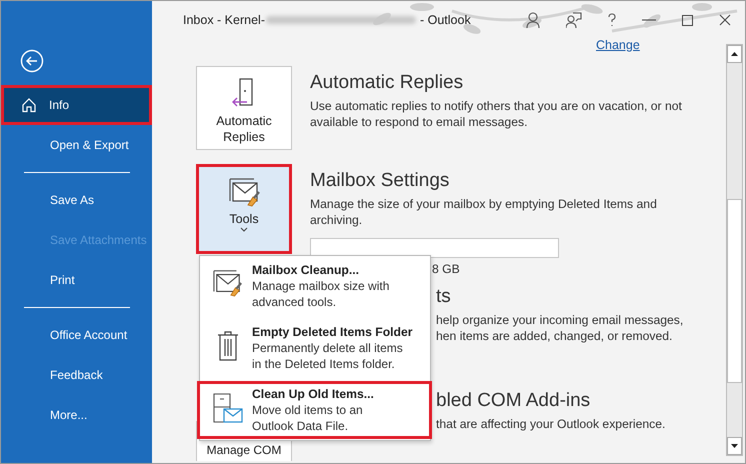  What do you see at coordinates (314, 410) in the screenshot?
I see `menu-item: Clean Up Old Items... Move old items to an Outlook Data File.` at bounding box center [314, 410].